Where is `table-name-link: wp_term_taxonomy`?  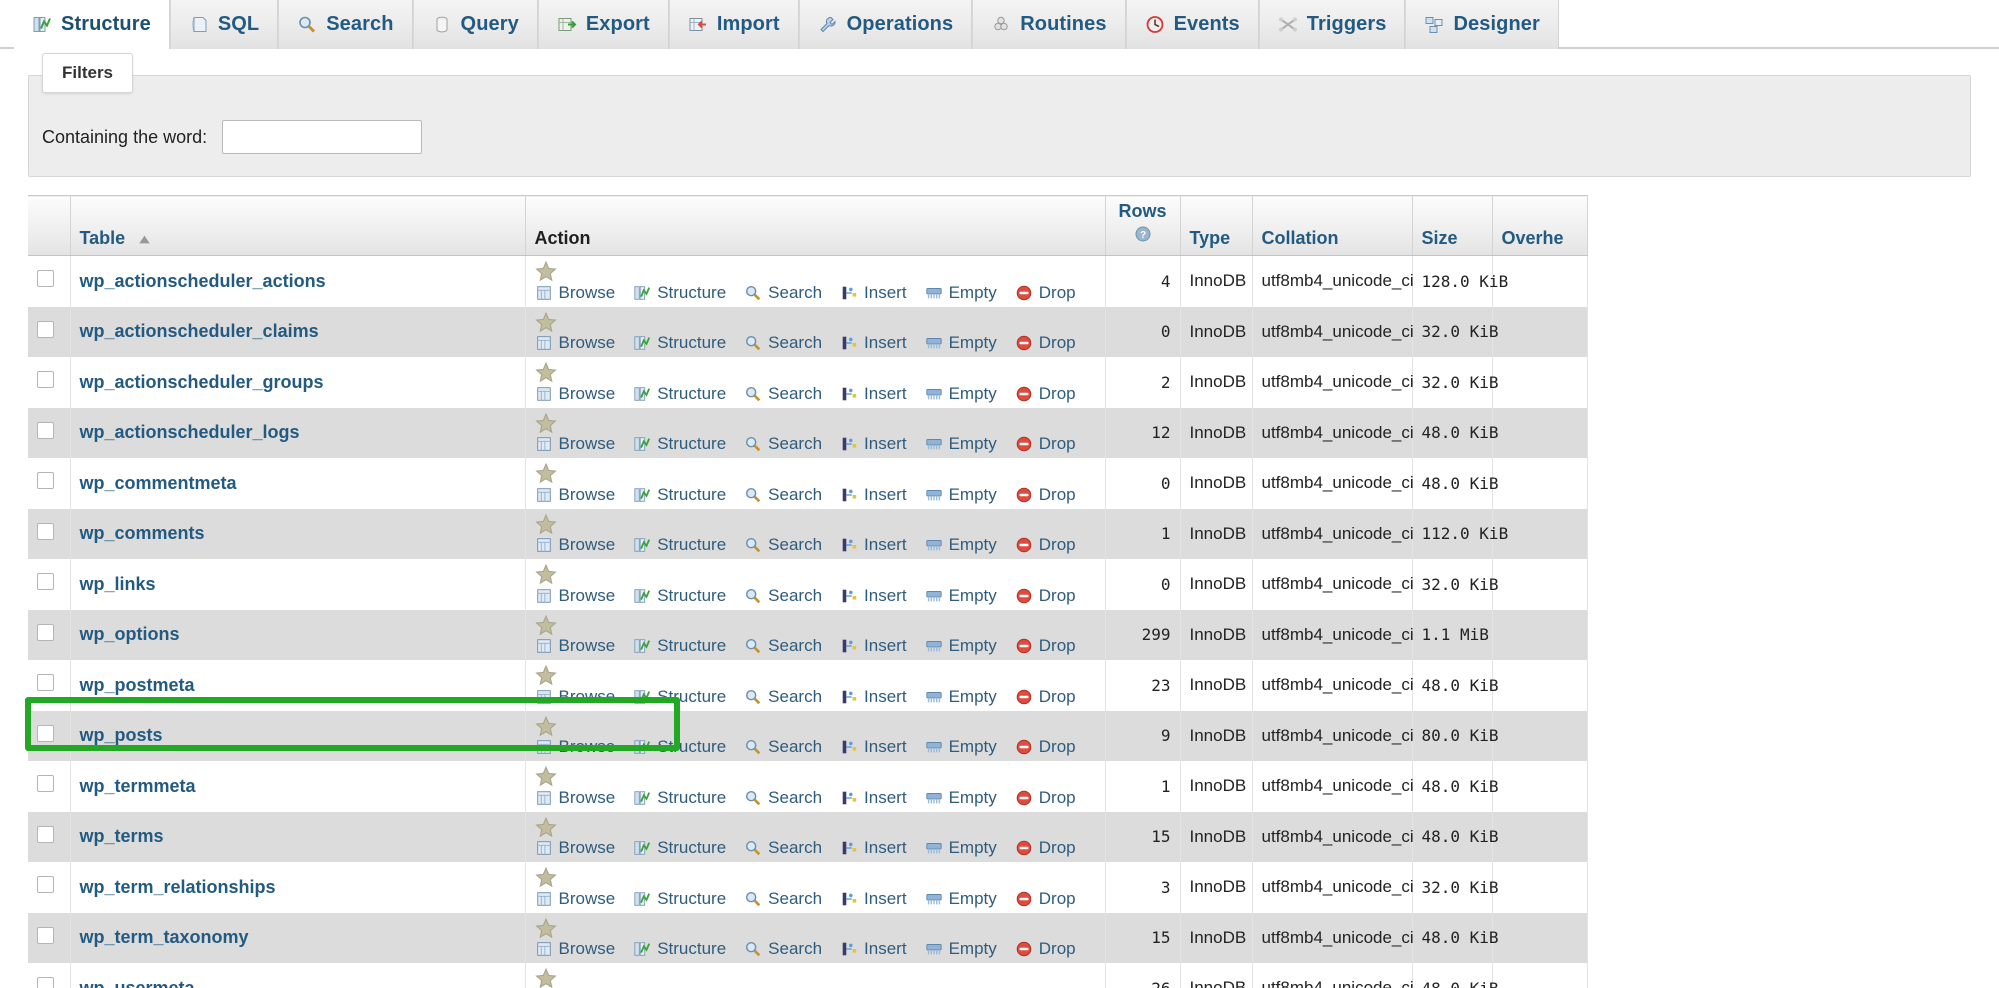 table-name-link: wp_term_taxonomy is located at coordinates (164, 937).